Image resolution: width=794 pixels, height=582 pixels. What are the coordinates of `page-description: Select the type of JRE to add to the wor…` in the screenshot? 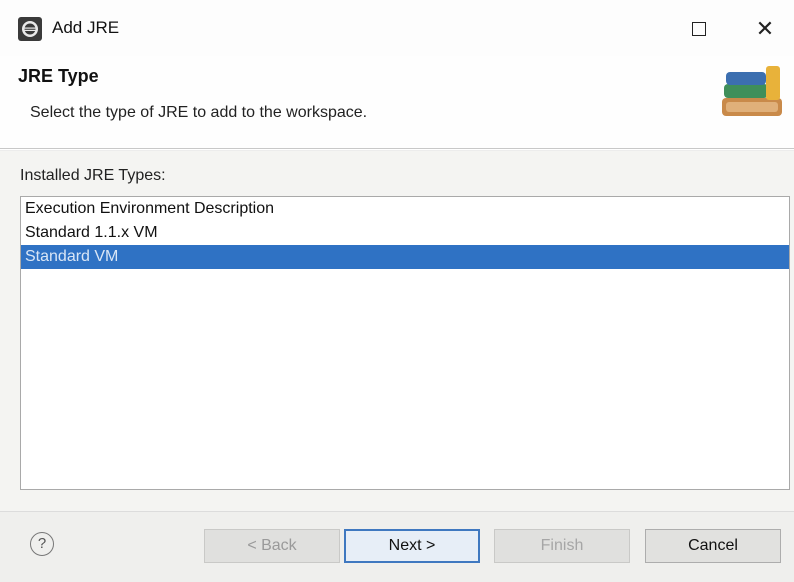 It's located at (199, 112).